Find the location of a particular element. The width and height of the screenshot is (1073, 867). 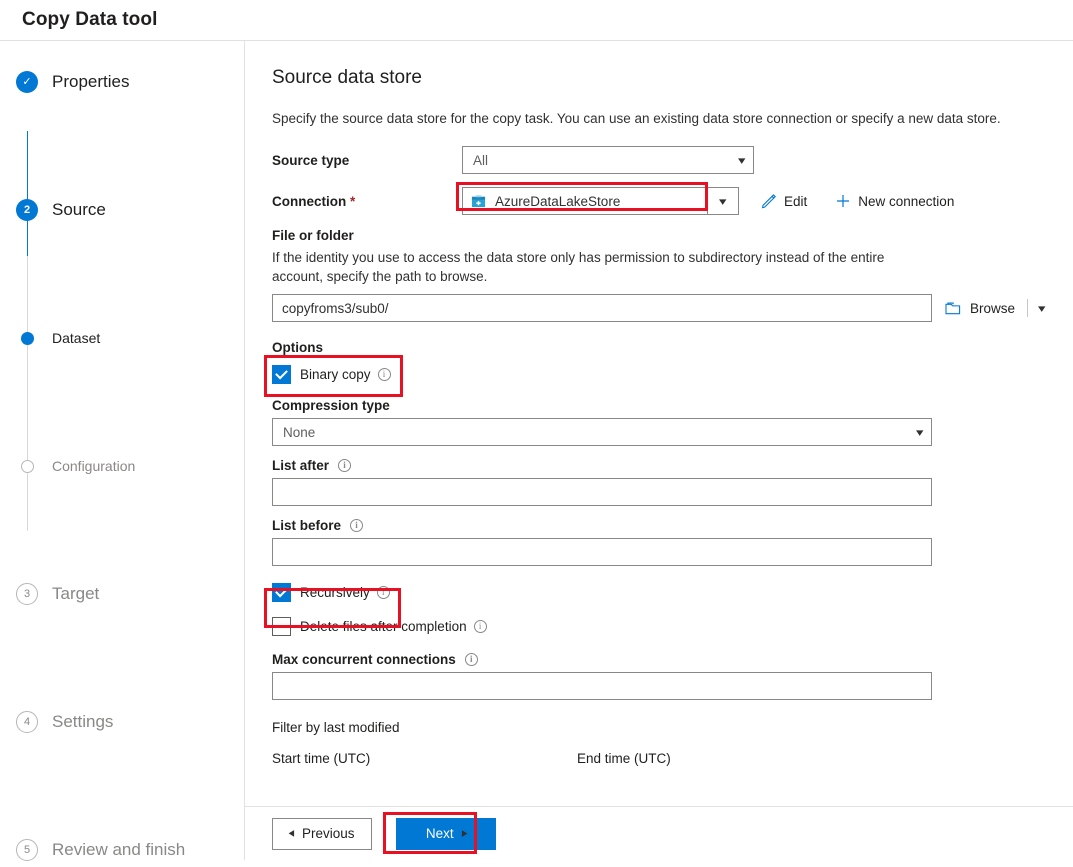

previous-button: ▾ Previous is located at coordinates (322, 833).